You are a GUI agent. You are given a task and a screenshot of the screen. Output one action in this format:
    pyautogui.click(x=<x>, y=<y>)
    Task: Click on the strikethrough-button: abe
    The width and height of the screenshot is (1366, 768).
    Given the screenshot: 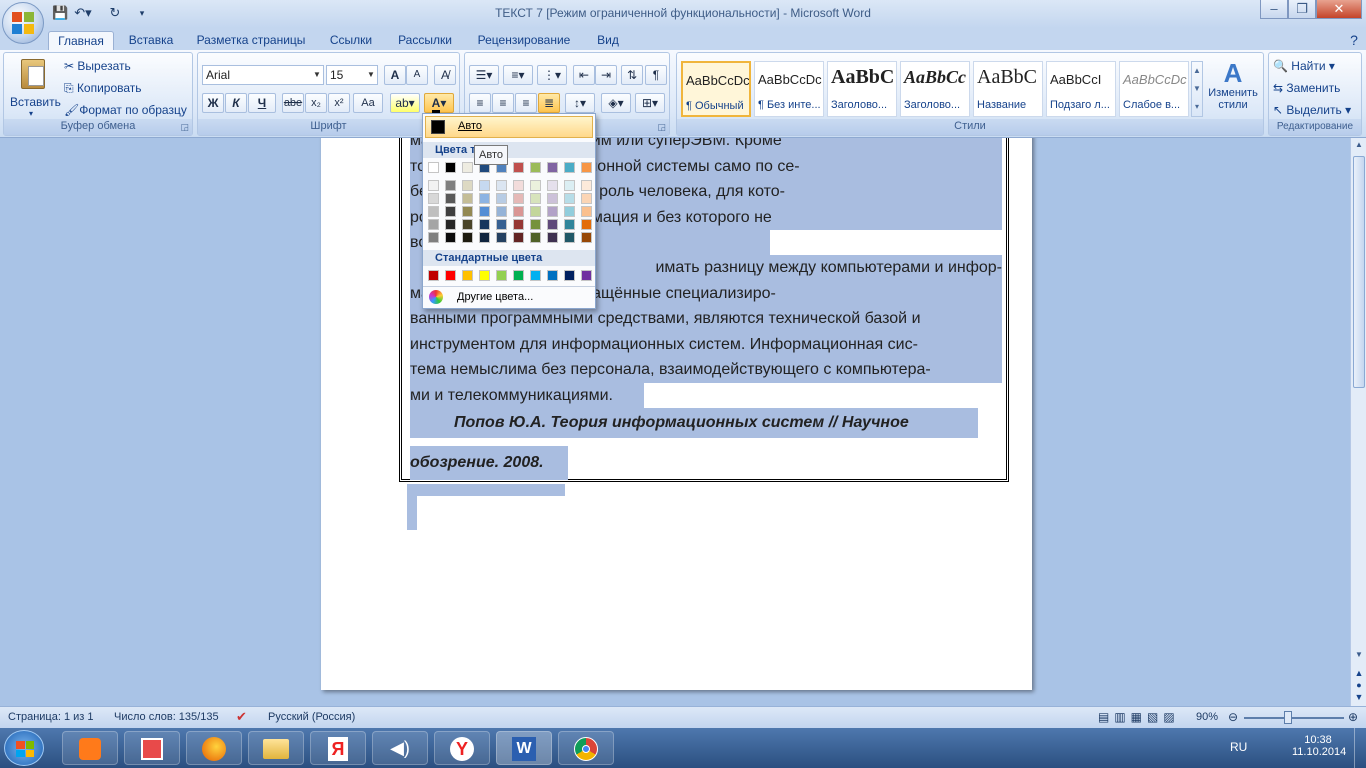 What is the action you would take?
    pyautogui.click(x=293, y=103)
    